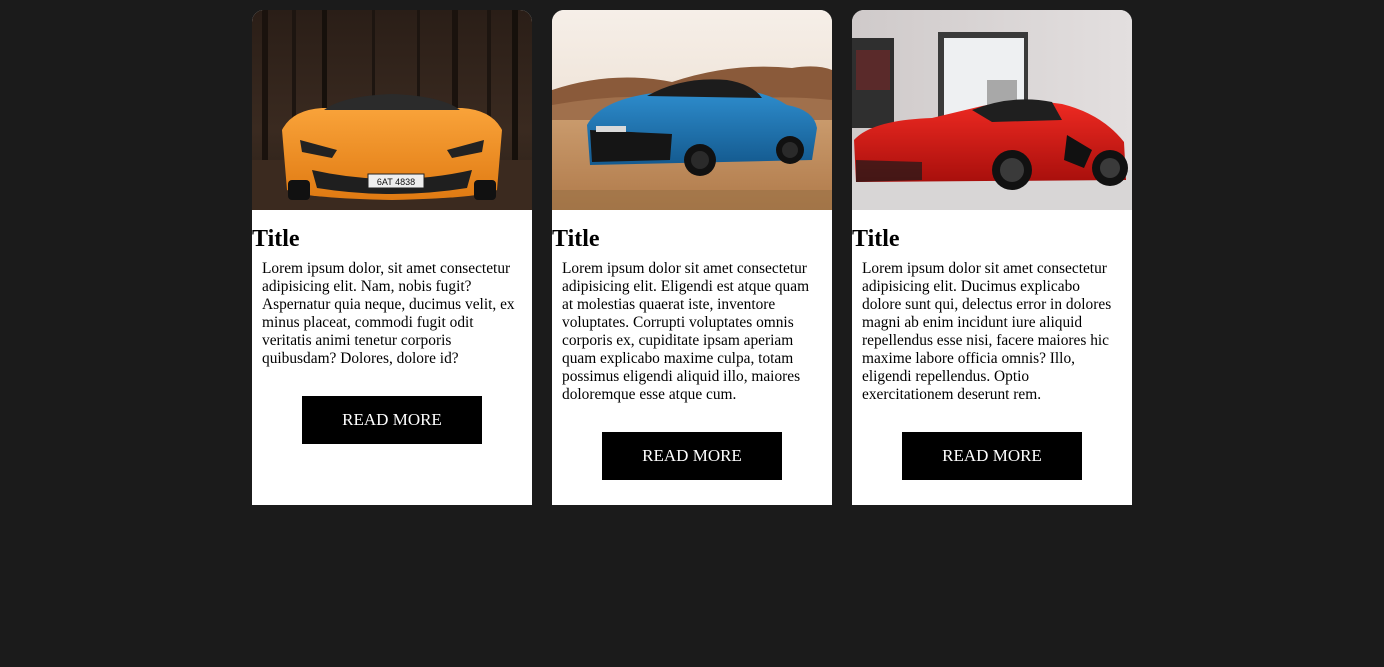  What do you see at coordinates (692, 110) in the screenshot?
I see `card-image-blue-car` at bounding box center [692, 110].